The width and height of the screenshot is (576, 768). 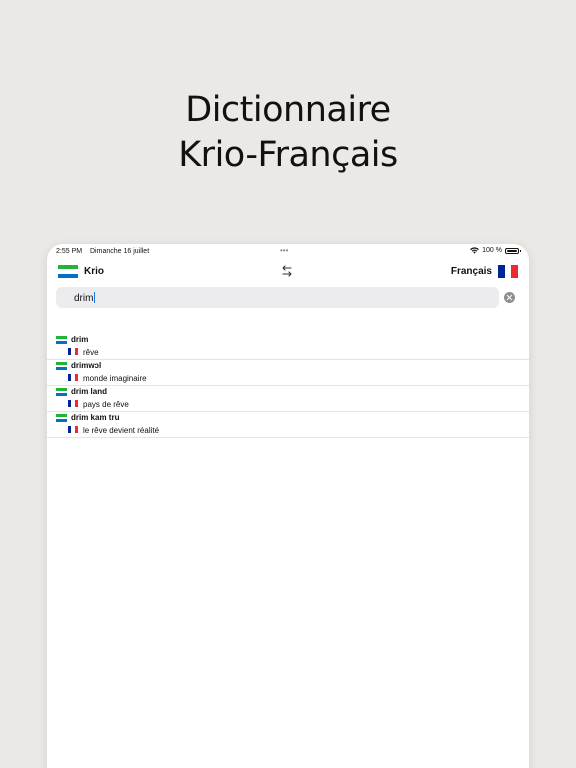 I want to click on source-language-label: Krio, so click(x=94, y=271).